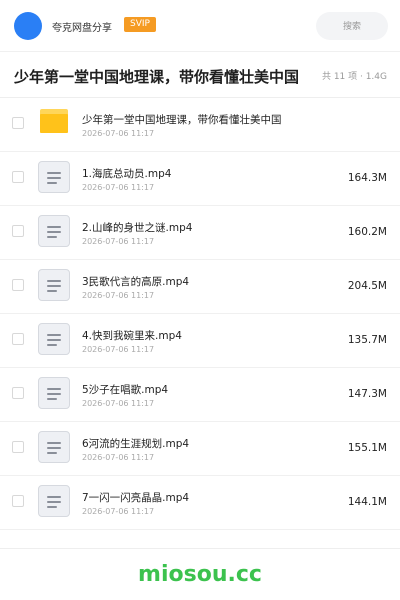 The height and width of the screenshot is (600, 400). What do you see at coordinates (200, 548) in the screenshot?
I see `footer-divider` at bounding box center [200, 548].